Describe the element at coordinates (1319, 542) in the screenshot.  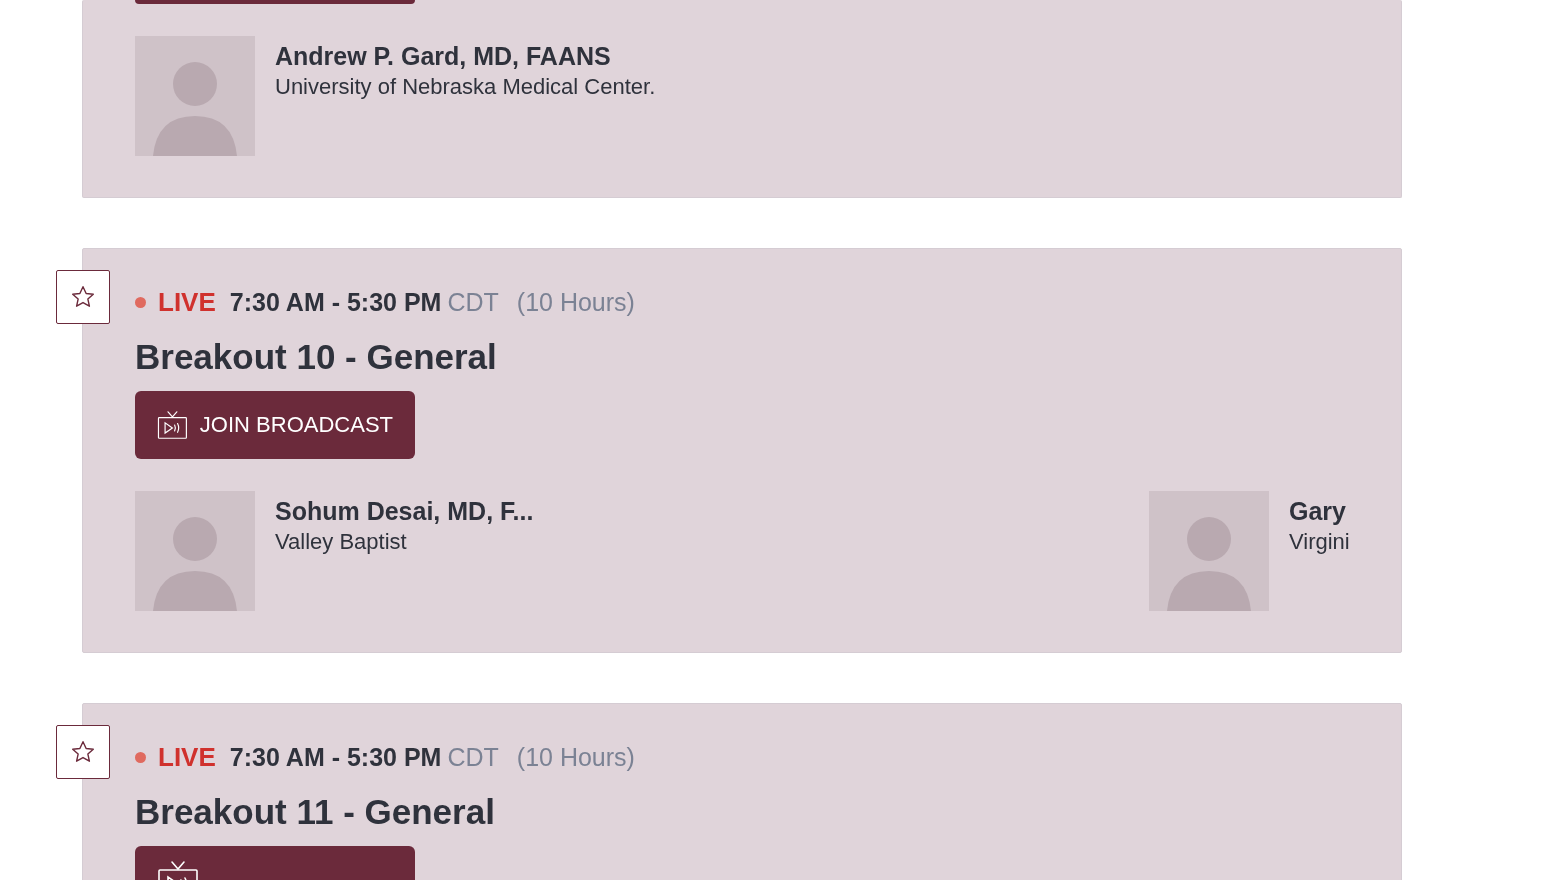
I see `speaker-affiliation: Virgini` at that location.